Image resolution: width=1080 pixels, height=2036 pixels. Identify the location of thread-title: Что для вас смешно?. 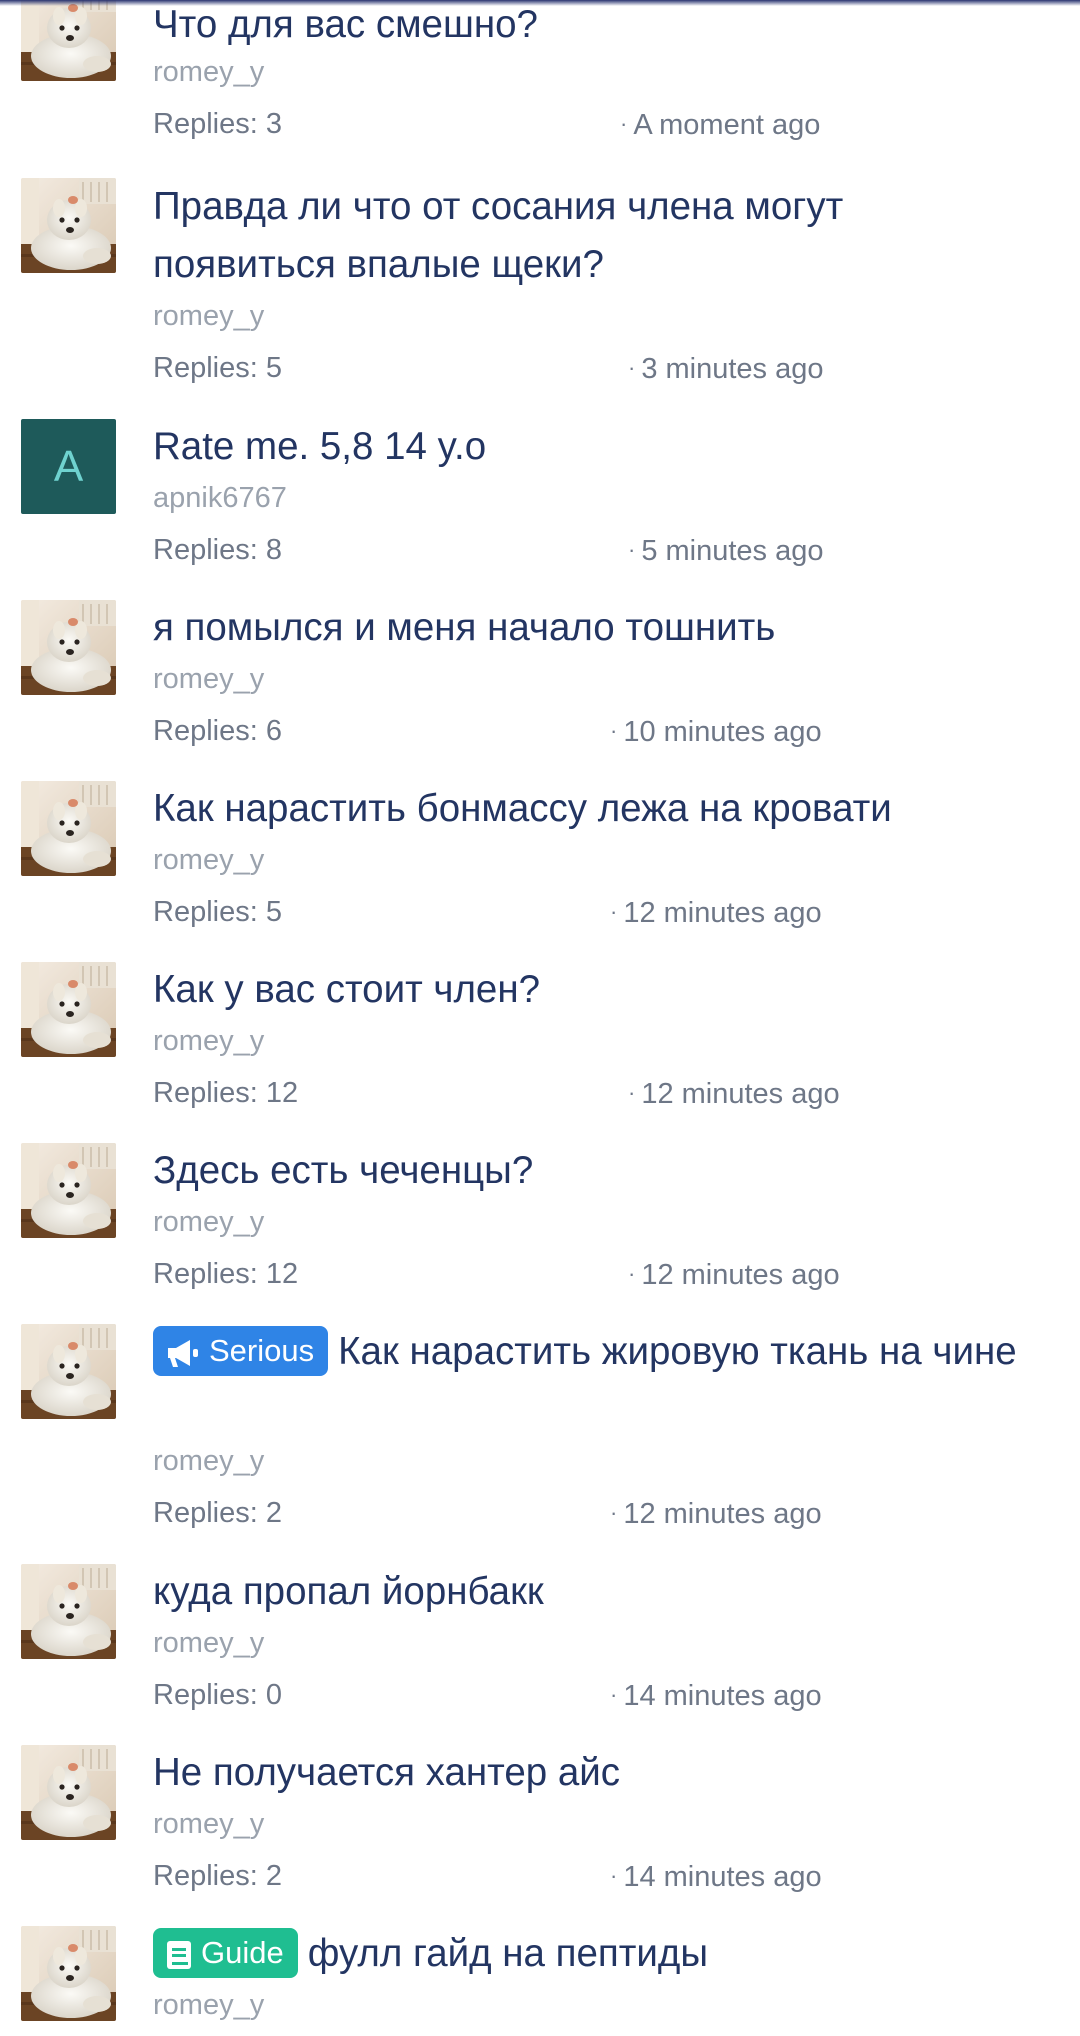
(603, 27).